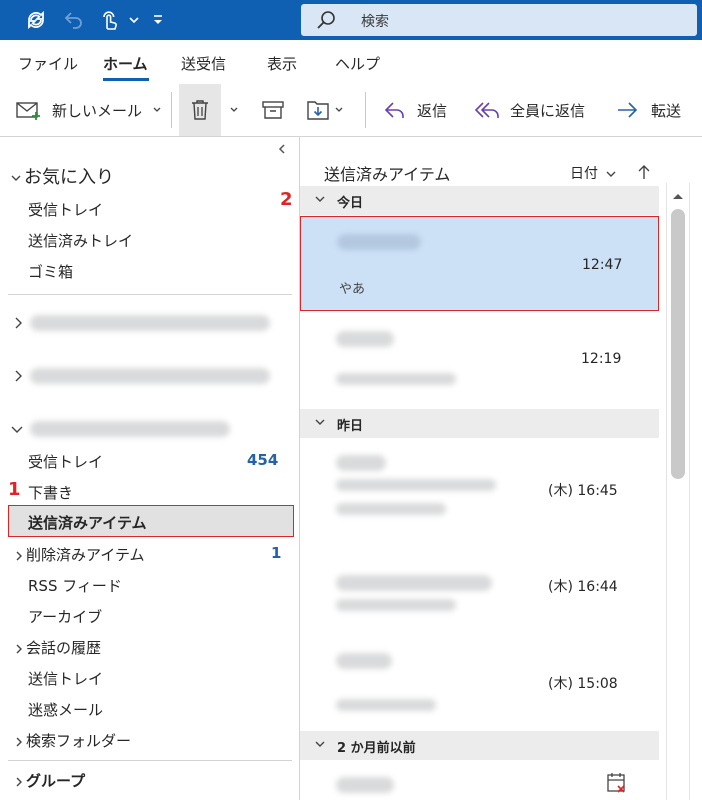 This screenshot has height=800, width=702. Describe the element at coordinates (56, 781) in the screenshot. I see `groups-header-label: グループ` at that location.